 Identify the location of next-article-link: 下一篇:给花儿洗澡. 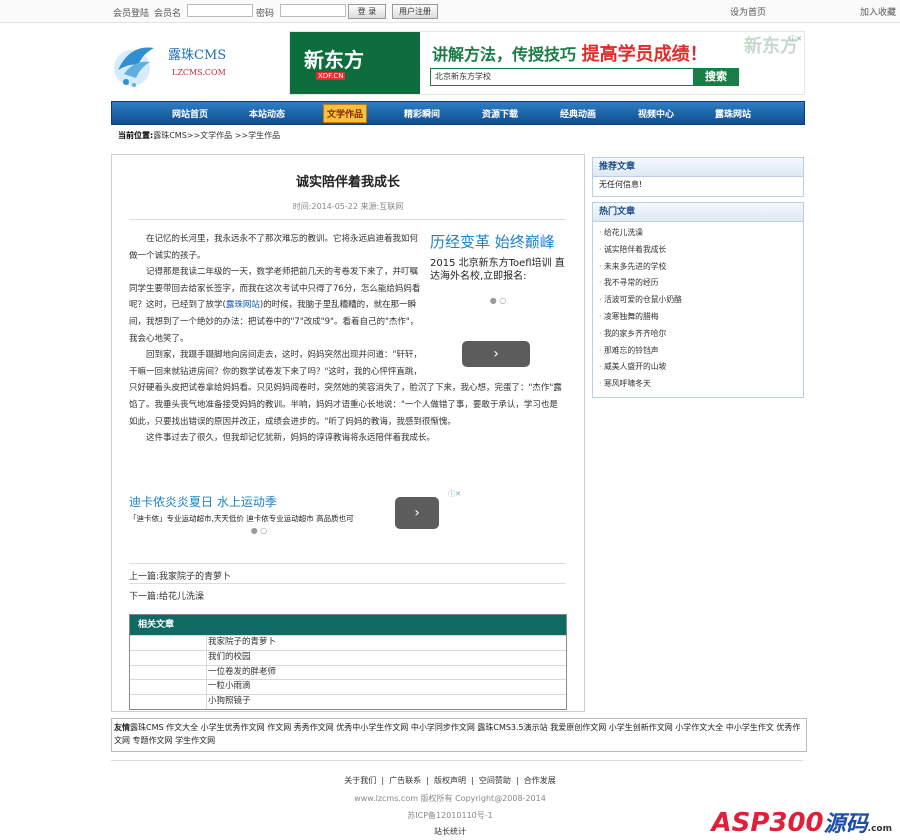
(166, 595).